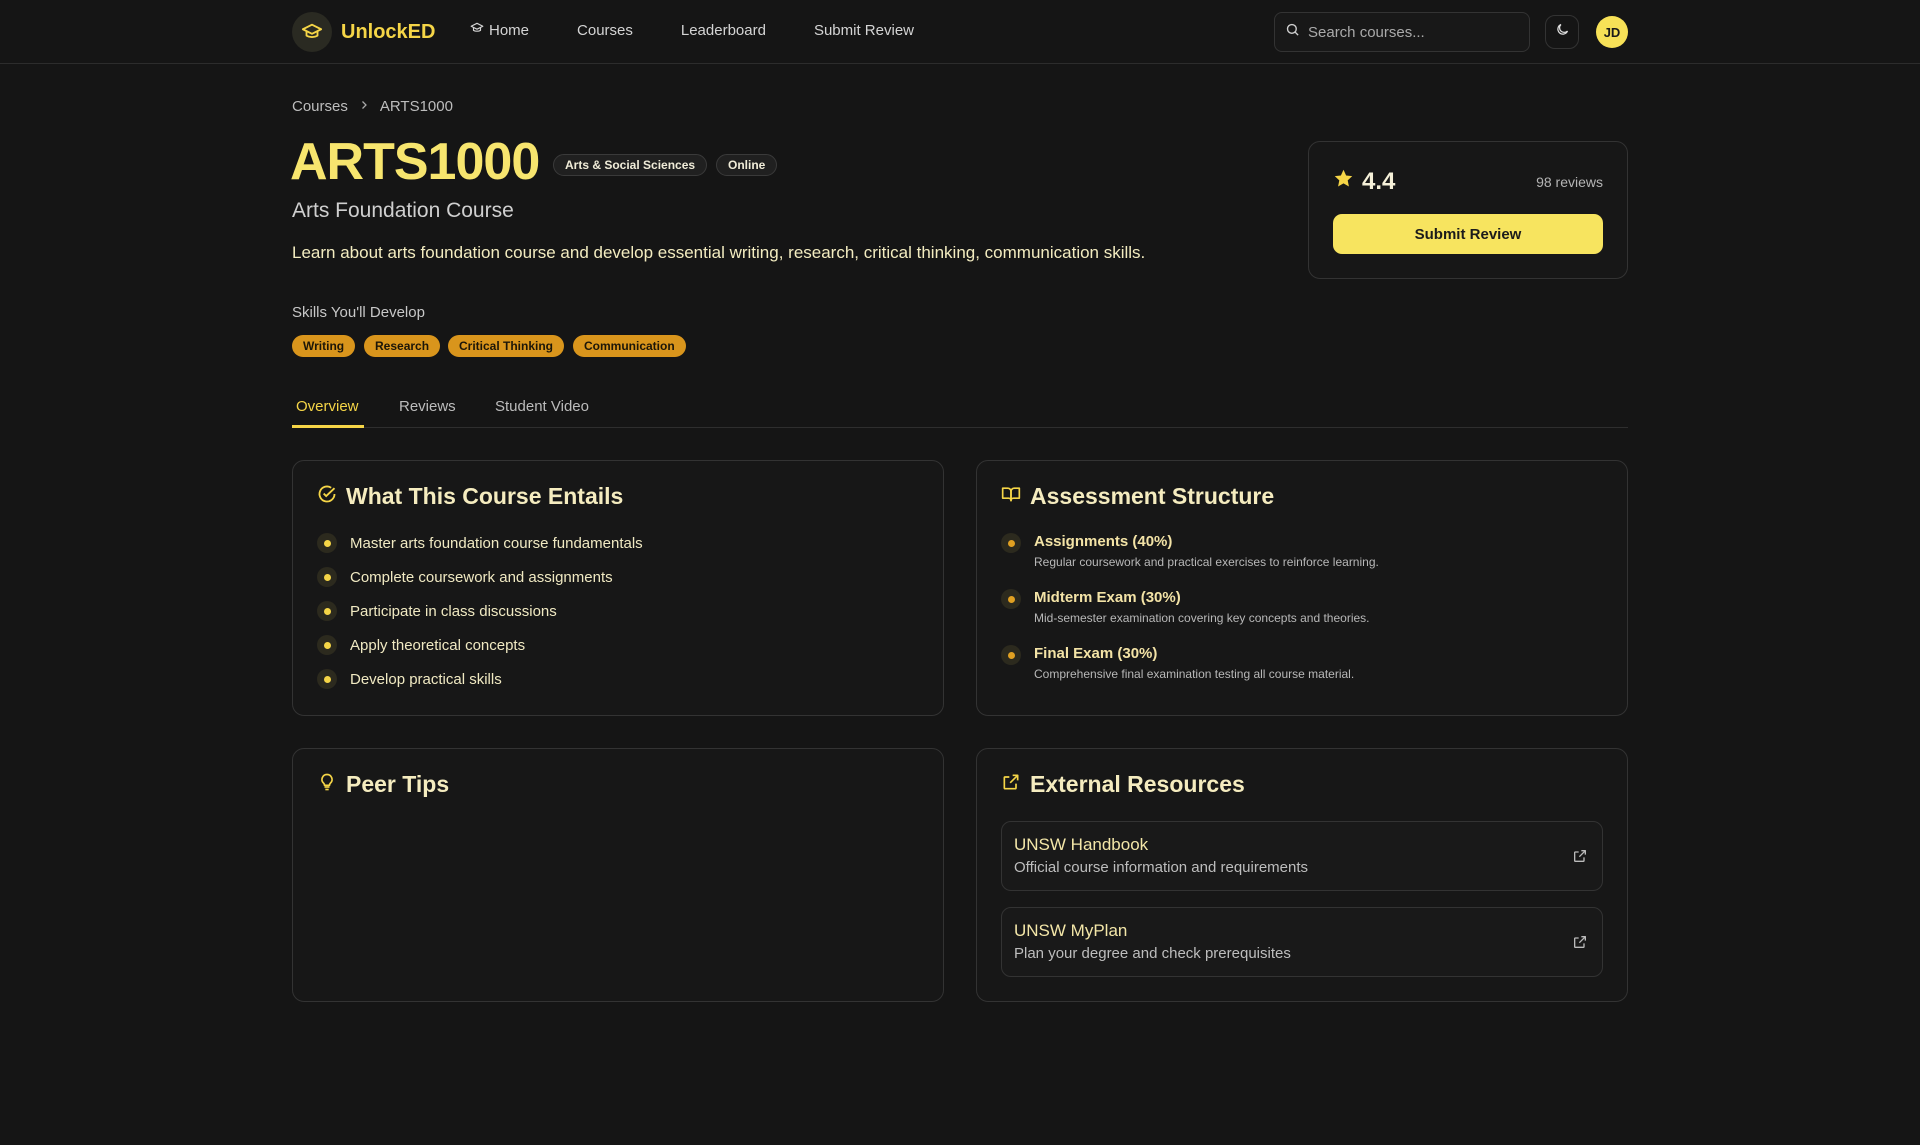  I want to click on nav-home-label: Home, so click(509, 30).